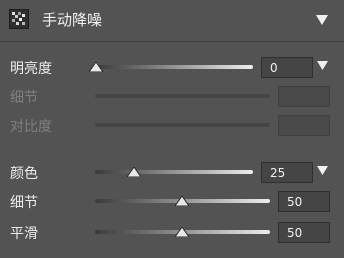 Image resolution: width=344 pixels, height=258 pixels. I want to click on noise-pattern-icon, so click(19, 19).